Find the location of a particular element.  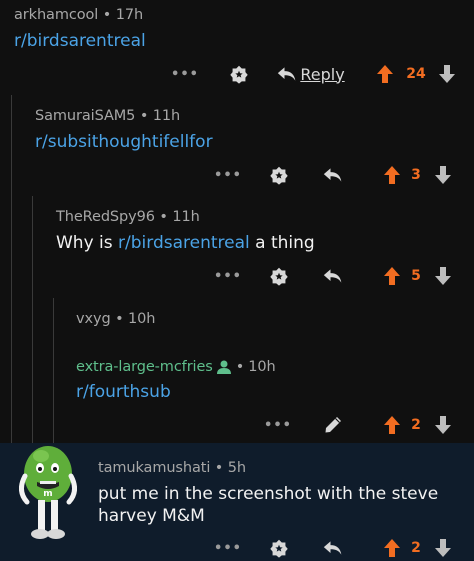

comment-5-meta: extra-large-mcfries • 10h is located at coordinates (176, 367).